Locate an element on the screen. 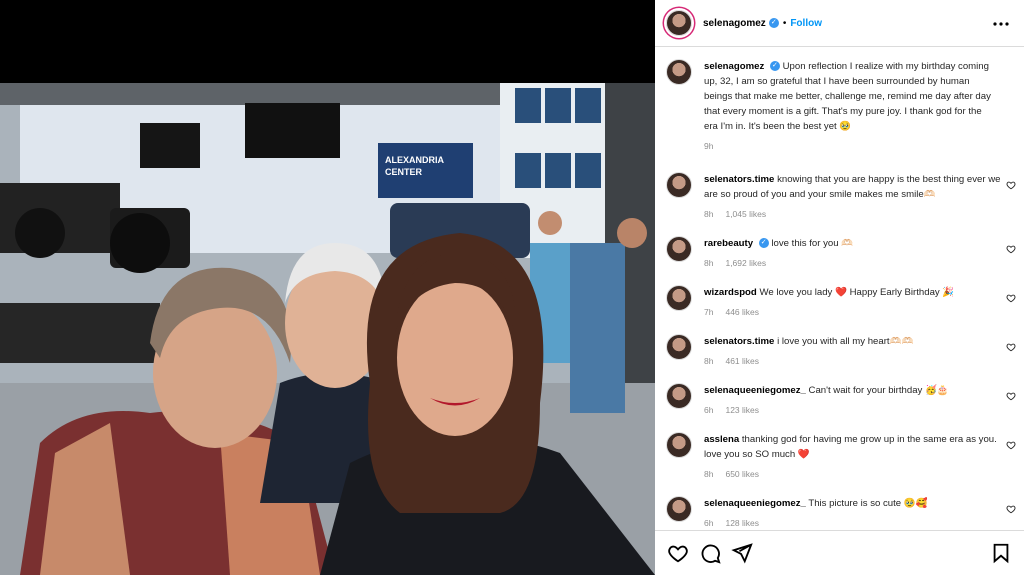 The height and width of the screenshot is (575, 1024). comment-username: rarebeauty is located at coordinates (728, 243).